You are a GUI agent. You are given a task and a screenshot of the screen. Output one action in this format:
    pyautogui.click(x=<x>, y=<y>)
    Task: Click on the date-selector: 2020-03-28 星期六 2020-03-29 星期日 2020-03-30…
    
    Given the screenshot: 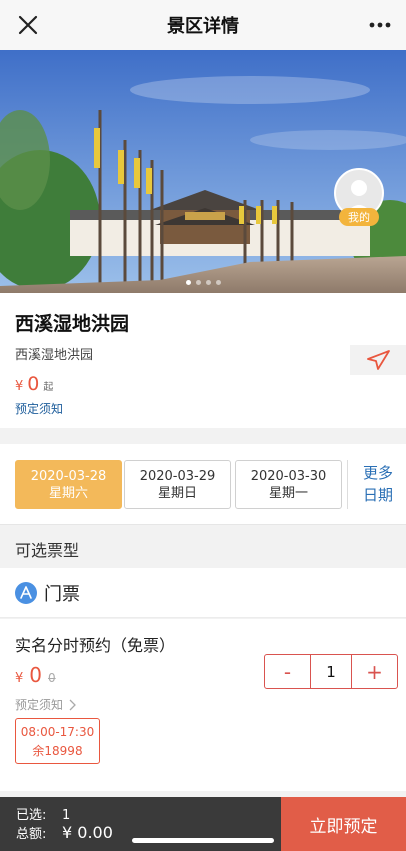 What is the action you would take?
    pyautogui.click(x=203, y=484)
    